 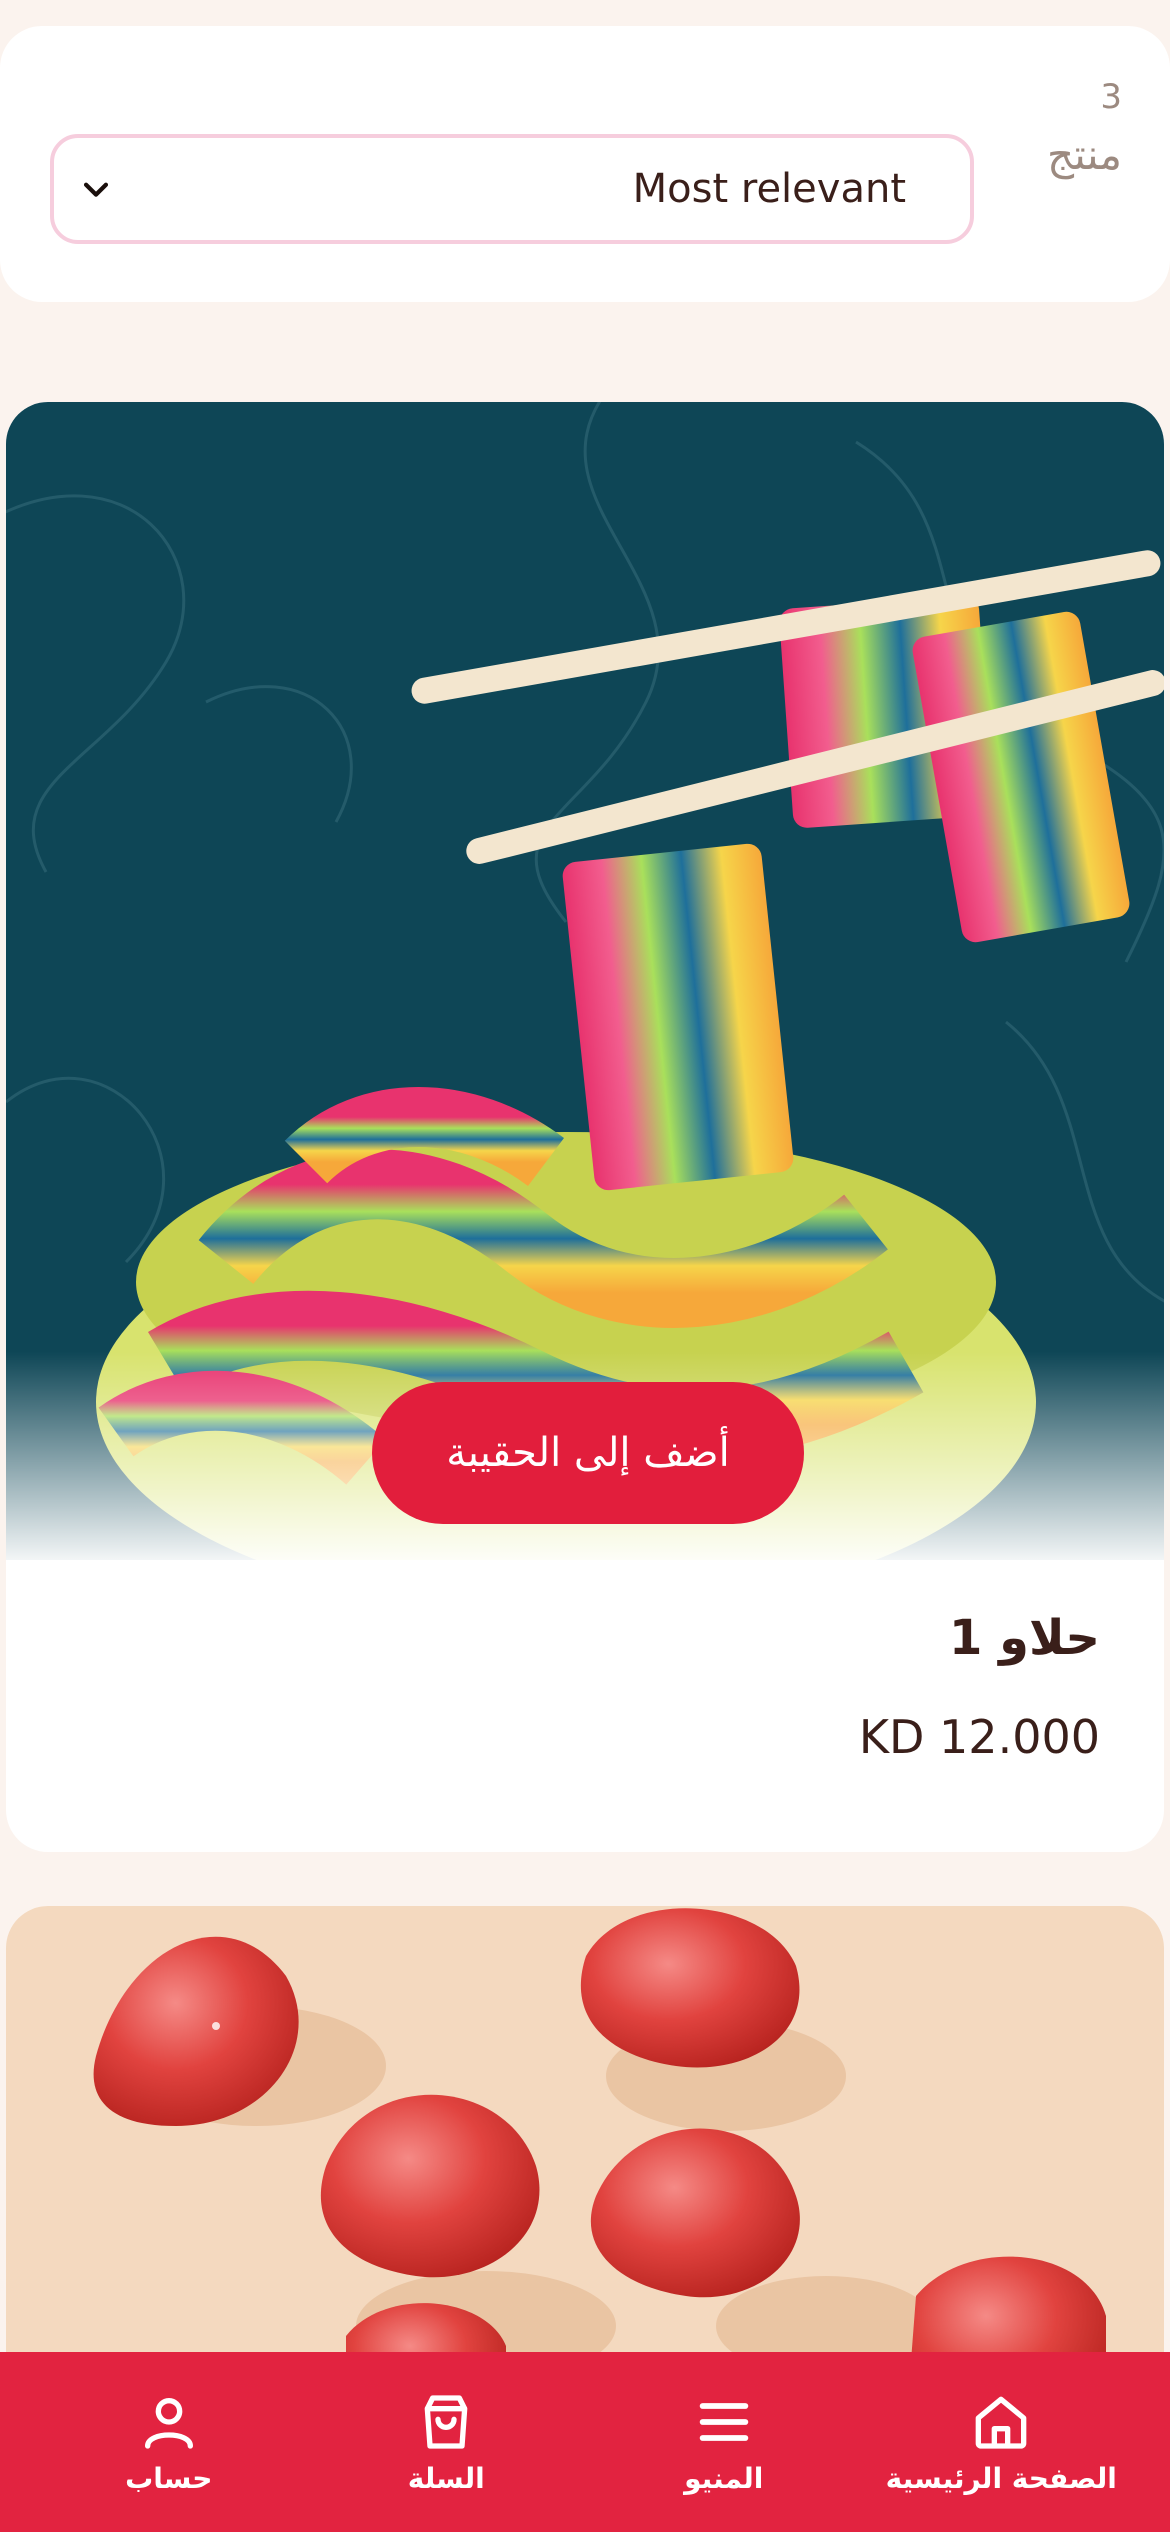 I want to click on results-count-label: منتج, so click(x=1084, y=154).